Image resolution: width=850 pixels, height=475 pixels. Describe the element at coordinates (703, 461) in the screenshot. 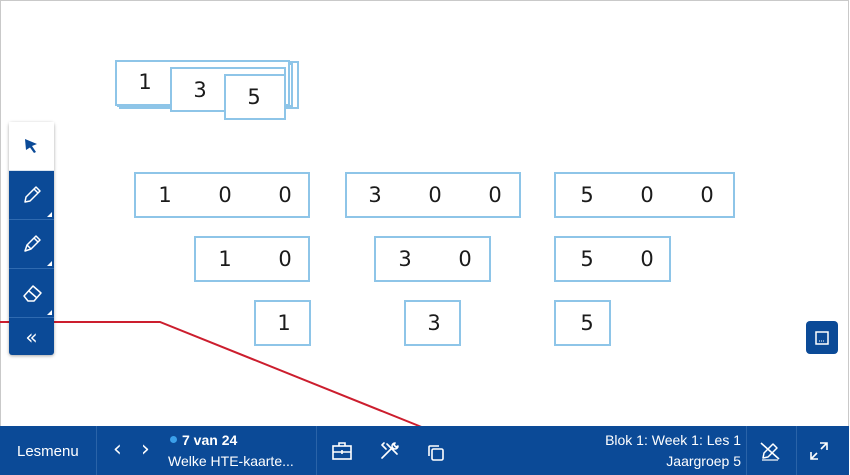

I see `grade-info: Jaargroep 5` at that location.